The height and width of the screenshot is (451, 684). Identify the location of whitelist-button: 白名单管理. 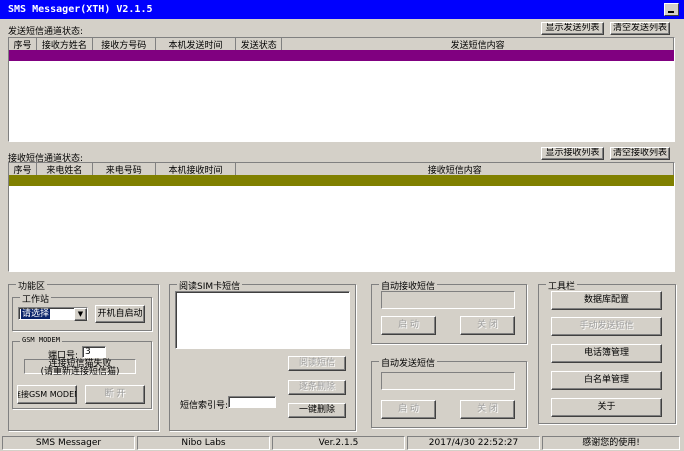
(606, 380).